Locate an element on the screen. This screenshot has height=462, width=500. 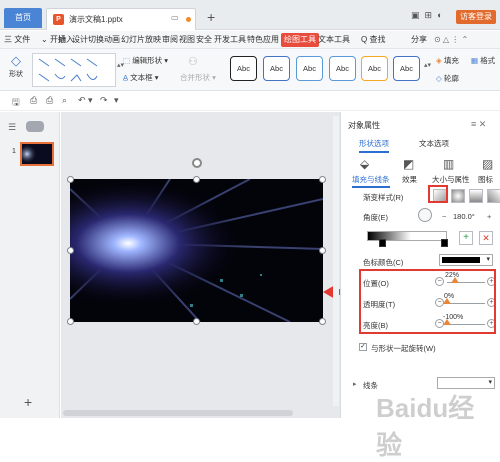
paint-bucket-icon: ◈ is located at coordinates (439, 60).